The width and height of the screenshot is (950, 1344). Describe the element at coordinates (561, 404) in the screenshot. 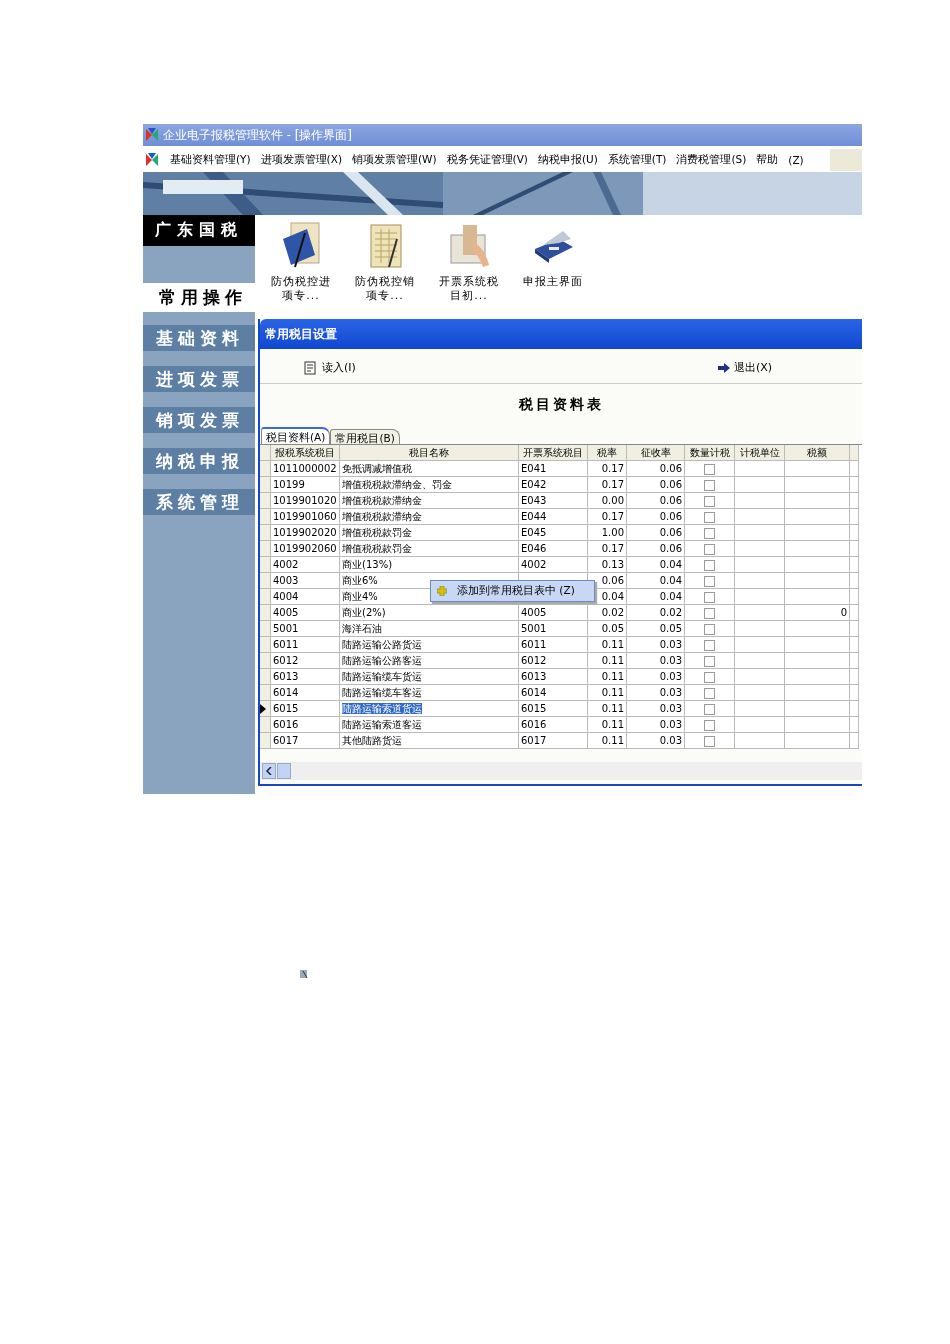

I see `table-heading: 税目资料表` at that location.